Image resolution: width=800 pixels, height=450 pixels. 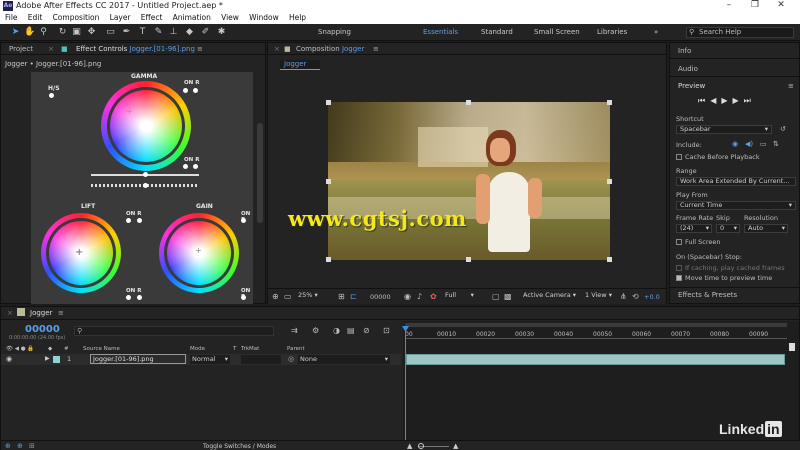 I want to click on shy-layers-icon: ◑, so click(x=336, y=330).